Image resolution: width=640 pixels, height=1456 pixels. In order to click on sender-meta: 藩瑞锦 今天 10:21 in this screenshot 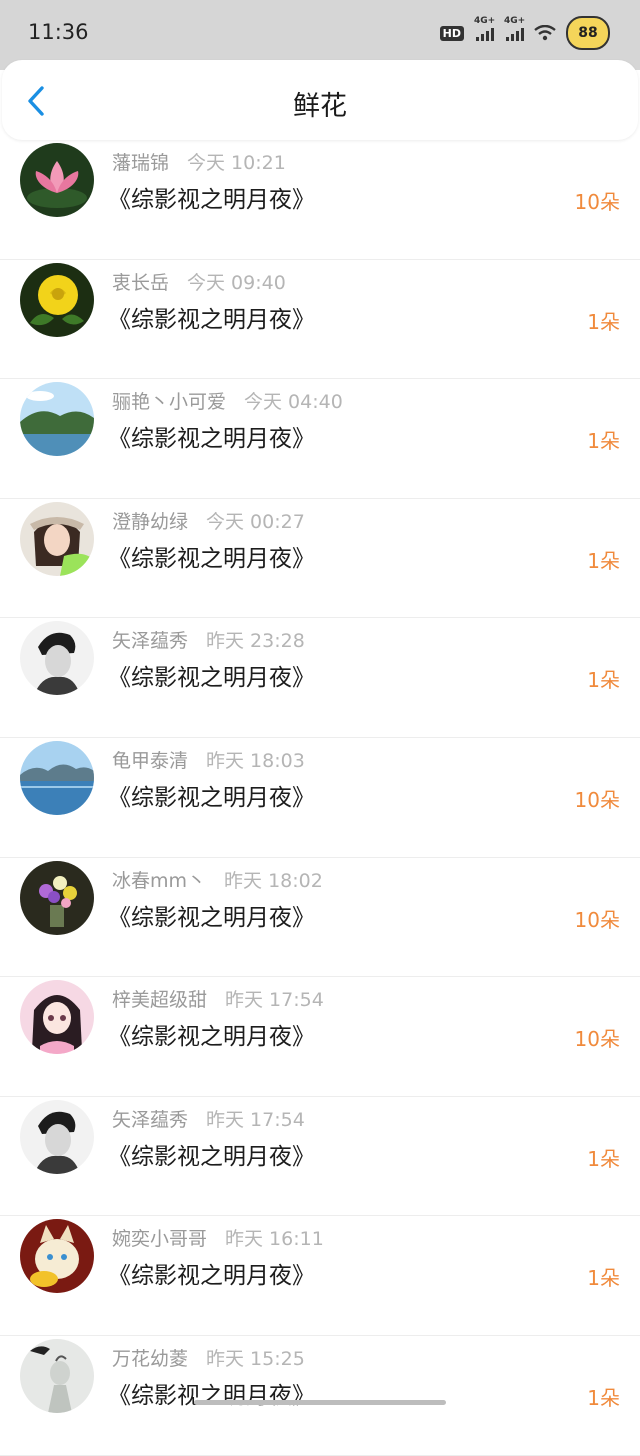, I will do `click(199, 161)`.